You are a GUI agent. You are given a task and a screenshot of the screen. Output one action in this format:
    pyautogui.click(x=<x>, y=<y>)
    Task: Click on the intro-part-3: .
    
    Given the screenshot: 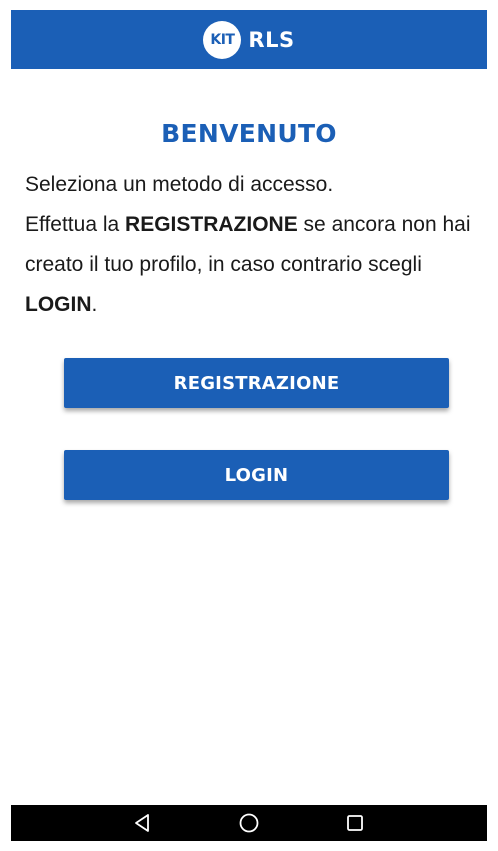 What is the action you would take?
    pyautogui.click(x=94, y=304)
    